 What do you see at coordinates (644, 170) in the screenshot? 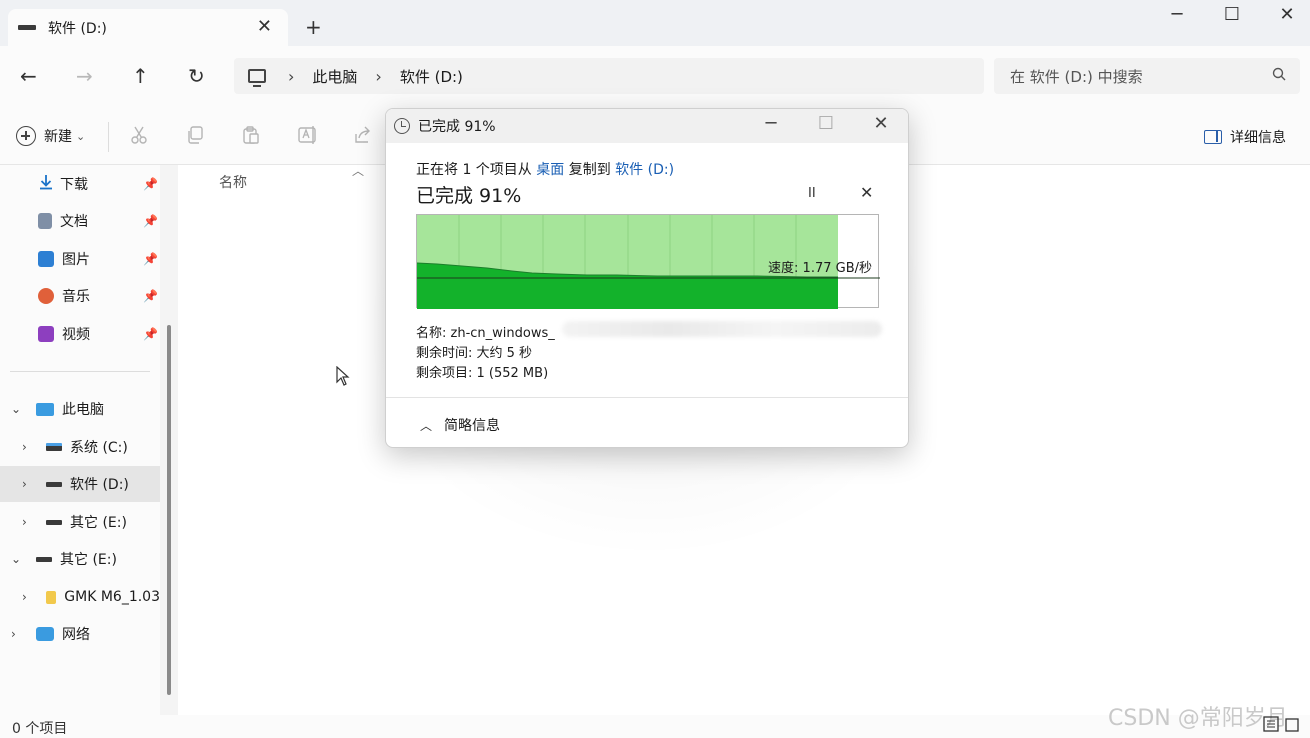
I see `destination-link: 软件 (D:)` at bounding box center [644, 170].